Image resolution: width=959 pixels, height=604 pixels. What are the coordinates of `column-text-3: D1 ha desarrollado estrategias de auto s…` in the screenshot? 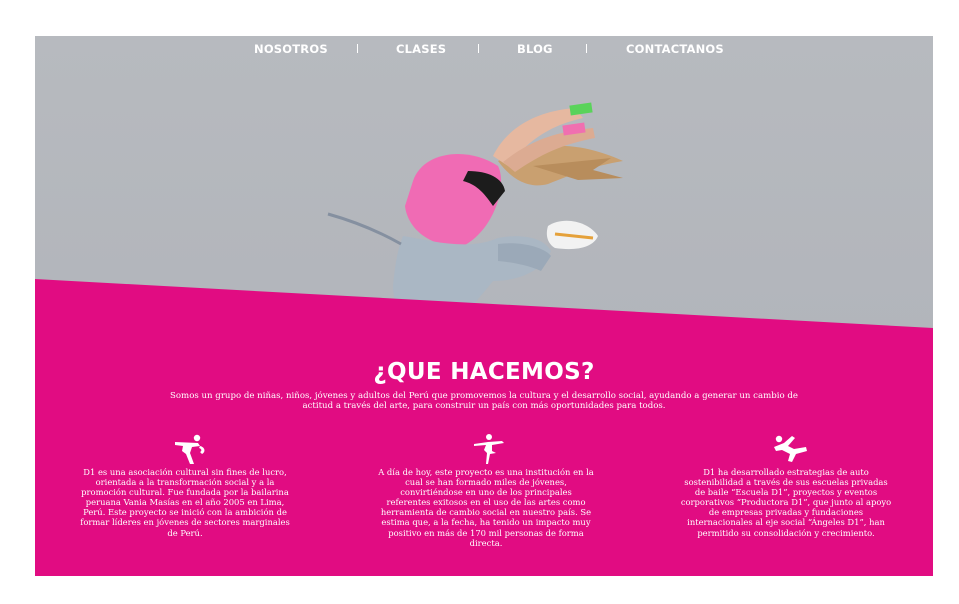 It's located at (786, 502).